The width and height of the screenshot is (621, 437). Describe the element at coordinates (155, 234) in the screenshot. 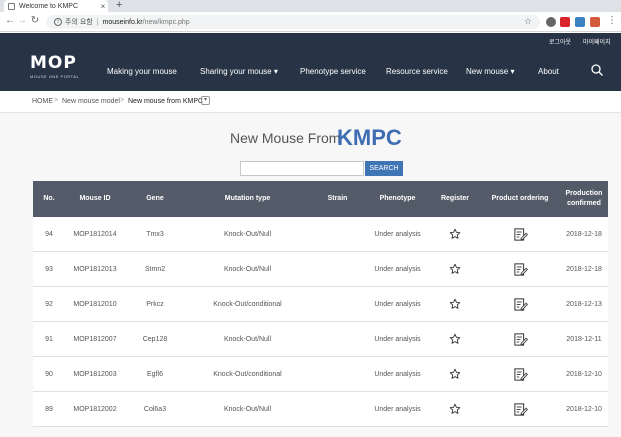

I see `cell-gene: Tmx3` at that location.